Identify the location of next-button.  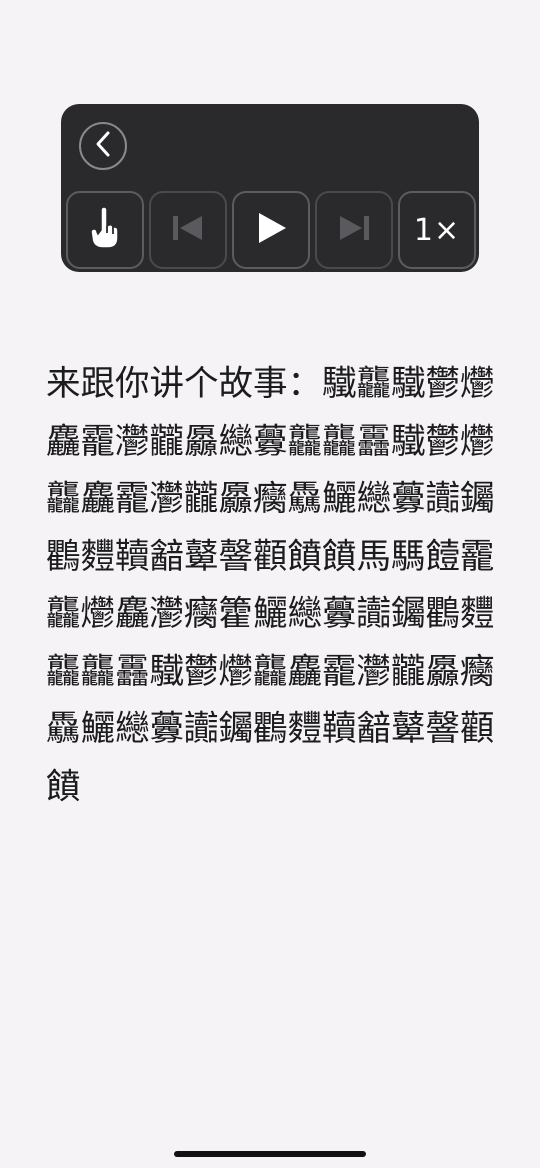
(354, 230).